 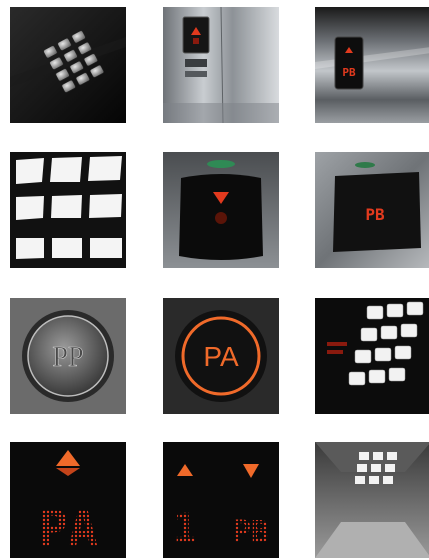 I want to click on ceiling-image, so click(x=372, y=500).